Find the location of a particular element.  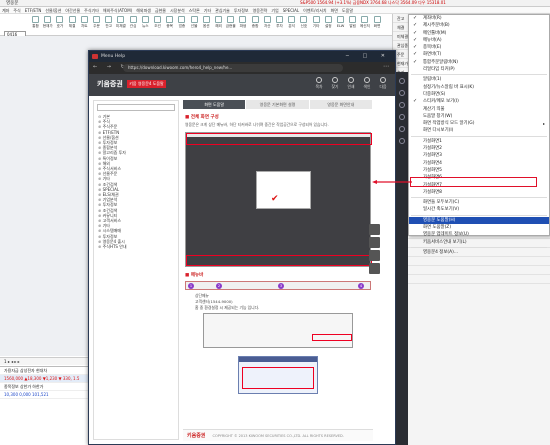

toolbar-button: 선물 is located at coordinates (194, 25).